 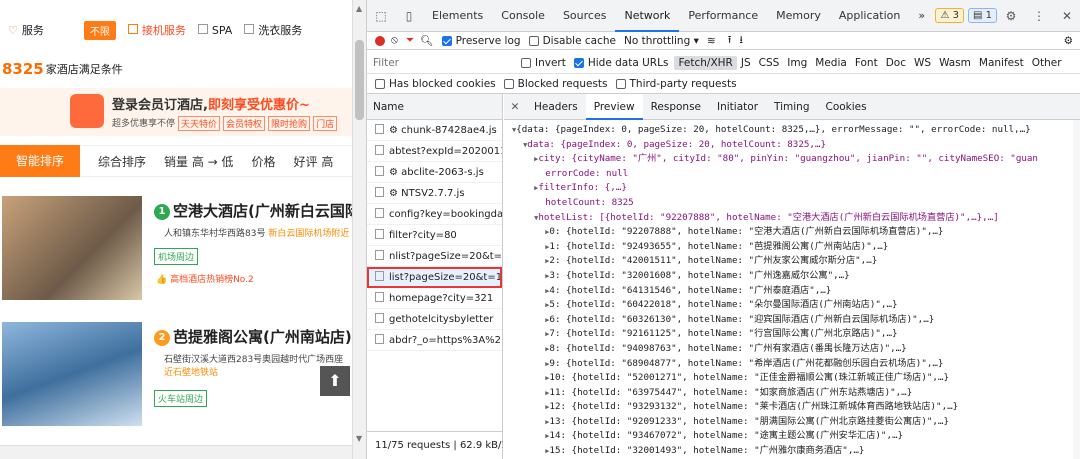 I want to click on invert-checkbox, so click(x=526, y=62).